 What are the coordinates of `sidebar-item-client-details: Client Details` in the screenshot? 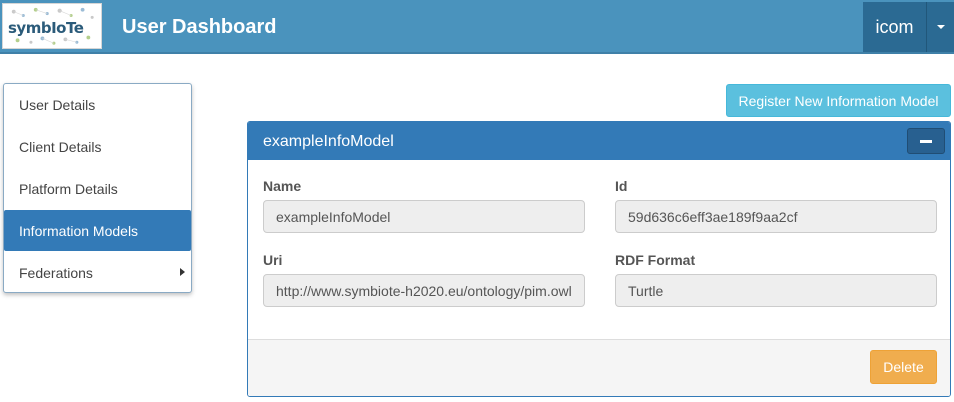 It's located at (97, 146).